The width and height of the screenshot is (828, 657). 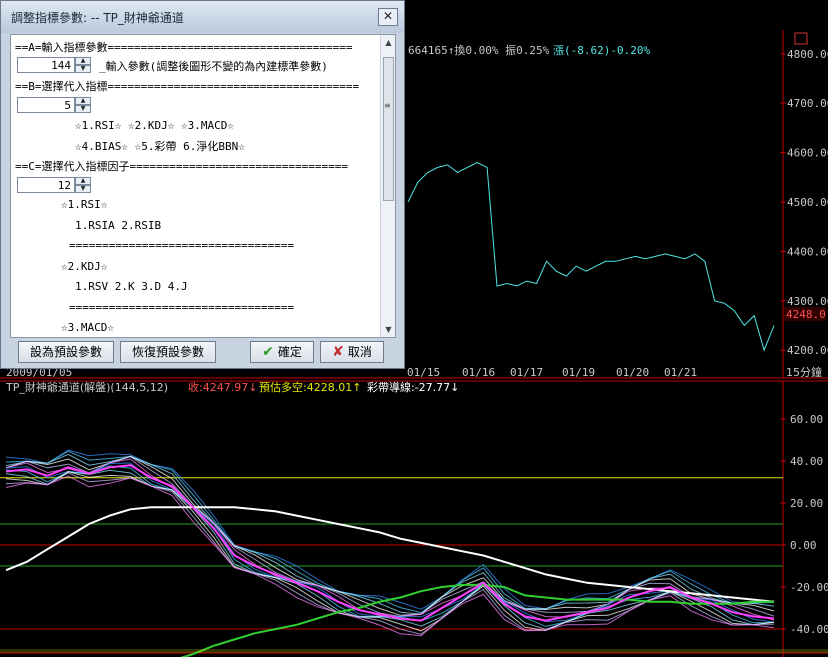 I want to click on scroll-thumb, so click(x=388, y=129).